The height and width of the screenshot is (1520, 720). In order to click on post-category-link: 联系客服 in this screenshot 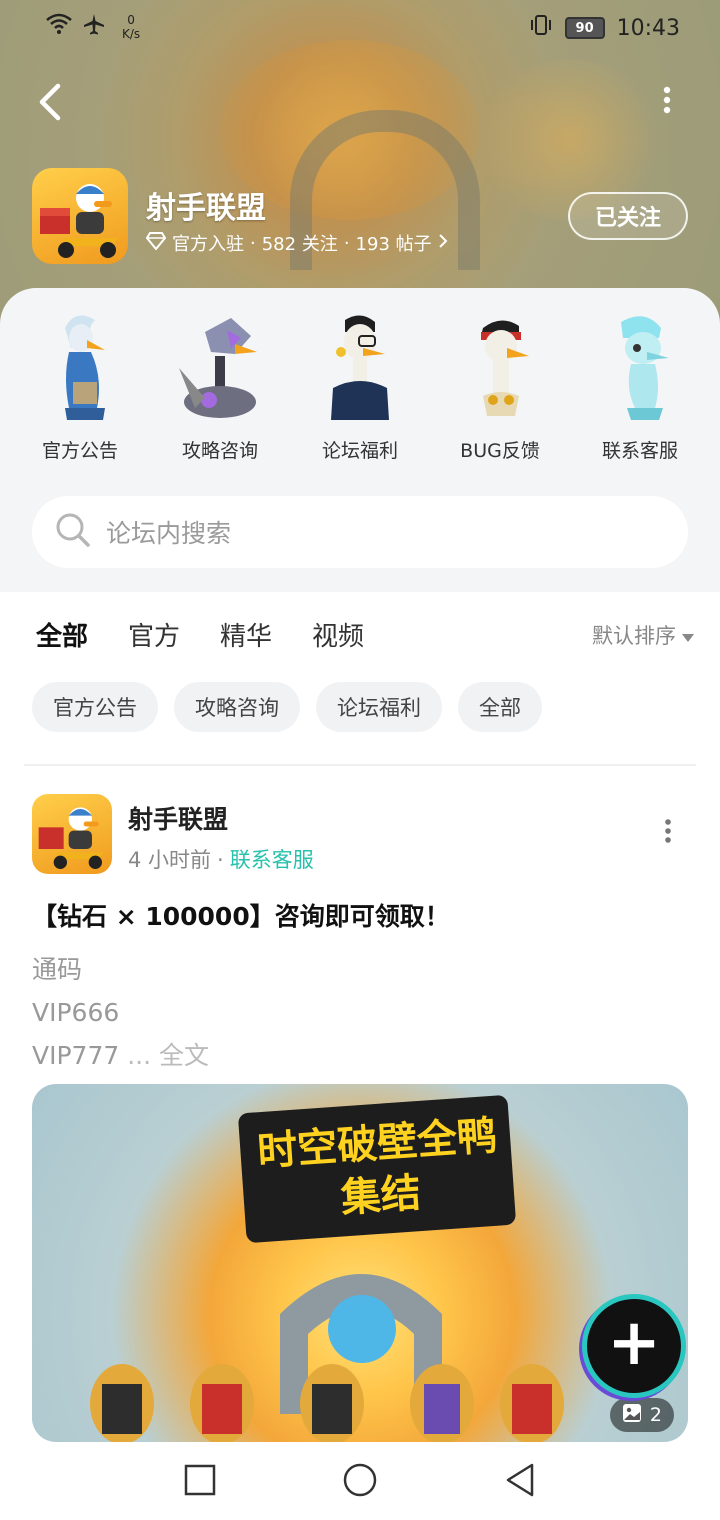, I will do `click(272, 860)`.